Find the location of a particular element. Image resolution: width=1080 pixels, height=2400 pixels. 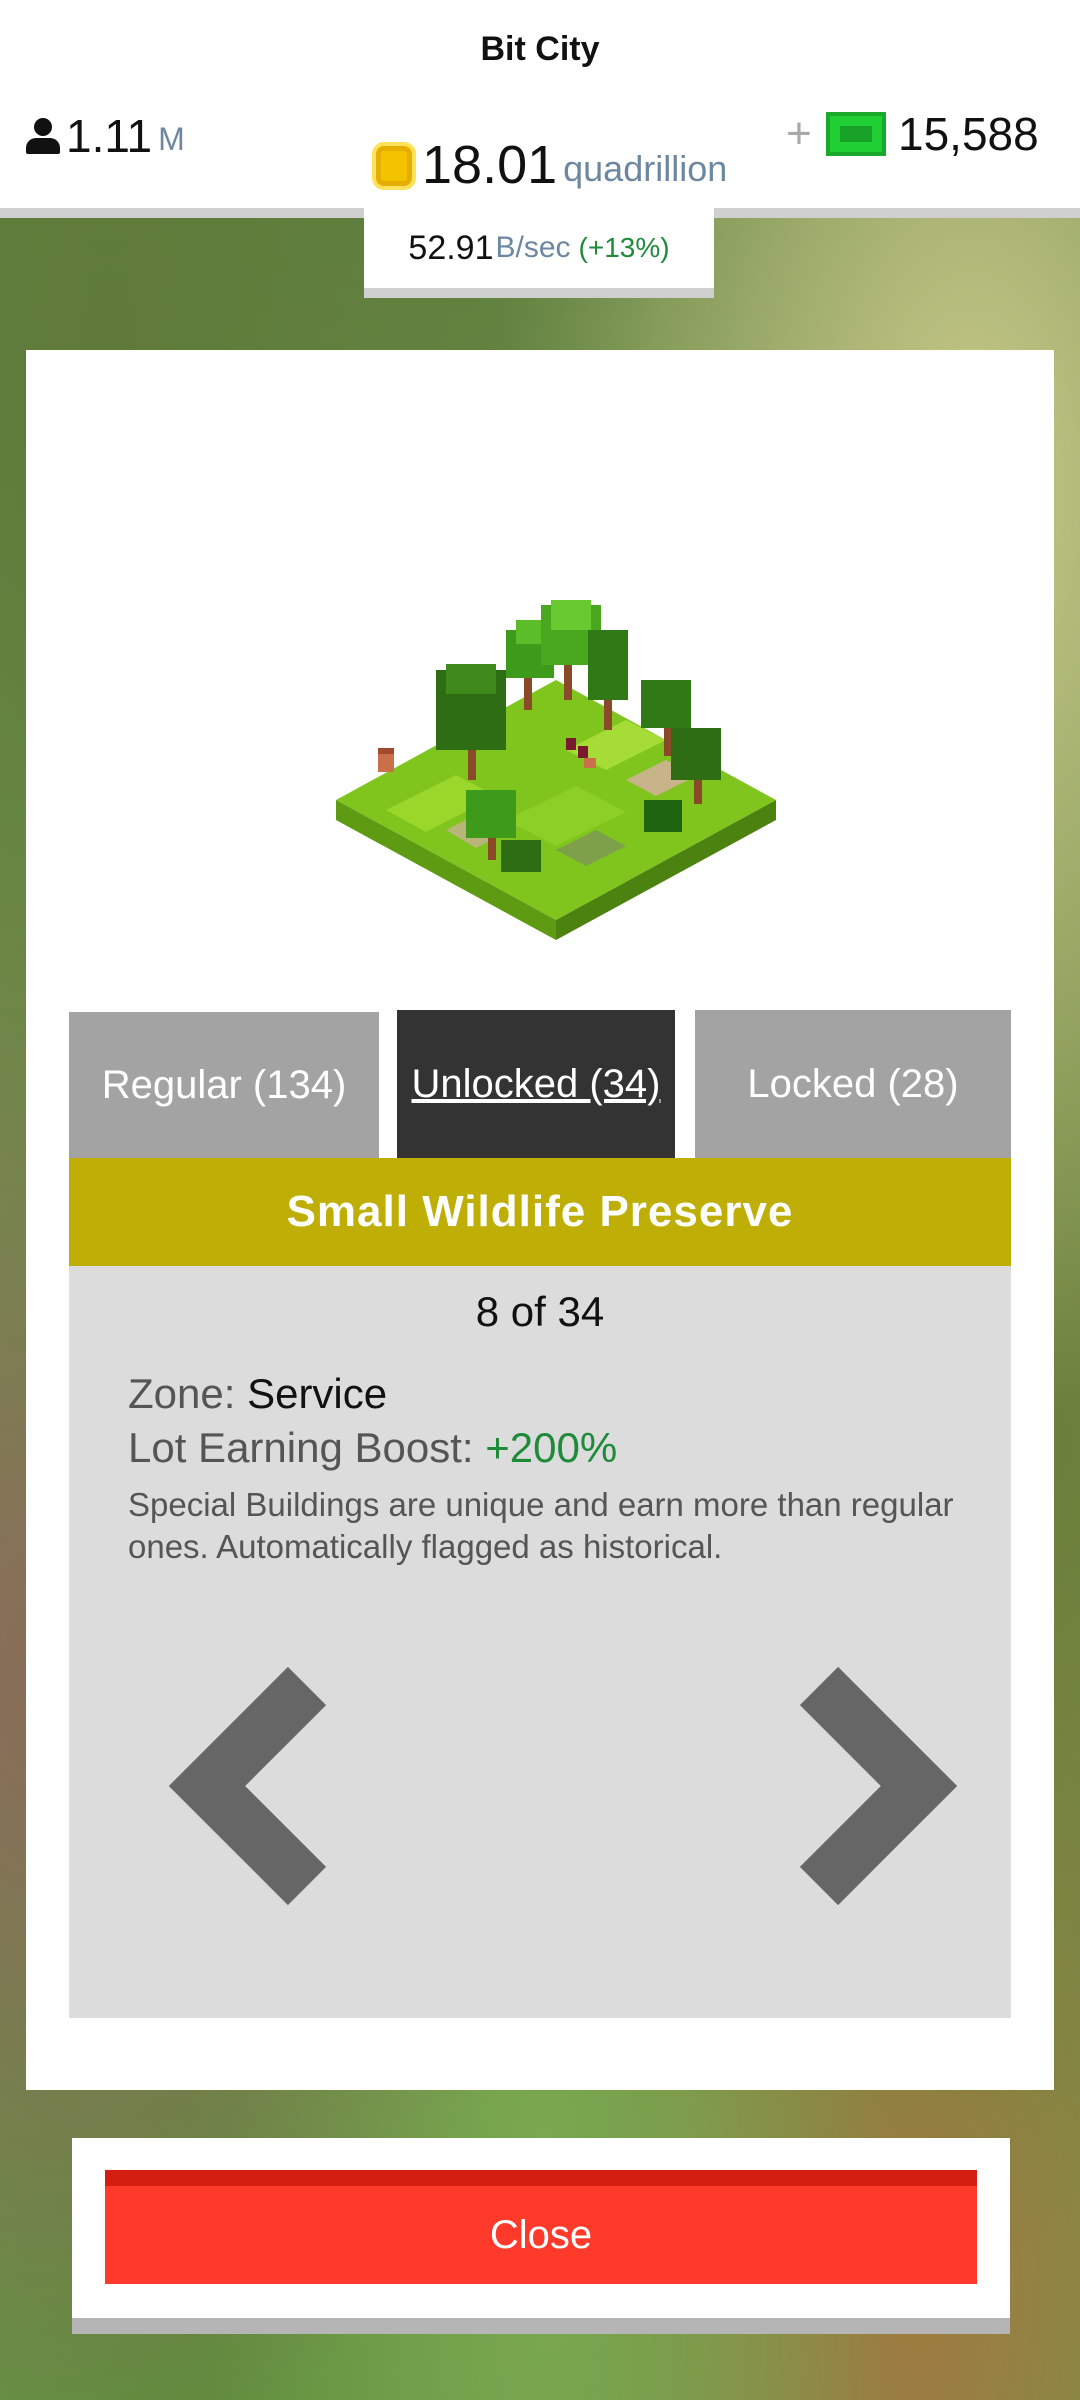

boost-info: Lot Earning Boost: +200% is located at coordinates (372, 1448).